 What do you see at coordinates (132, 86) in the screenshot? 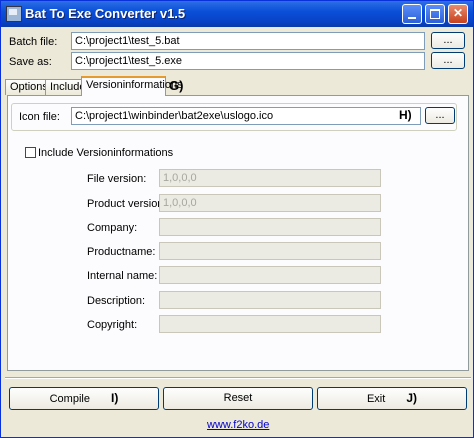
I see `tab-versioninformations: Versioninformations` at bounding box center [132, 86].